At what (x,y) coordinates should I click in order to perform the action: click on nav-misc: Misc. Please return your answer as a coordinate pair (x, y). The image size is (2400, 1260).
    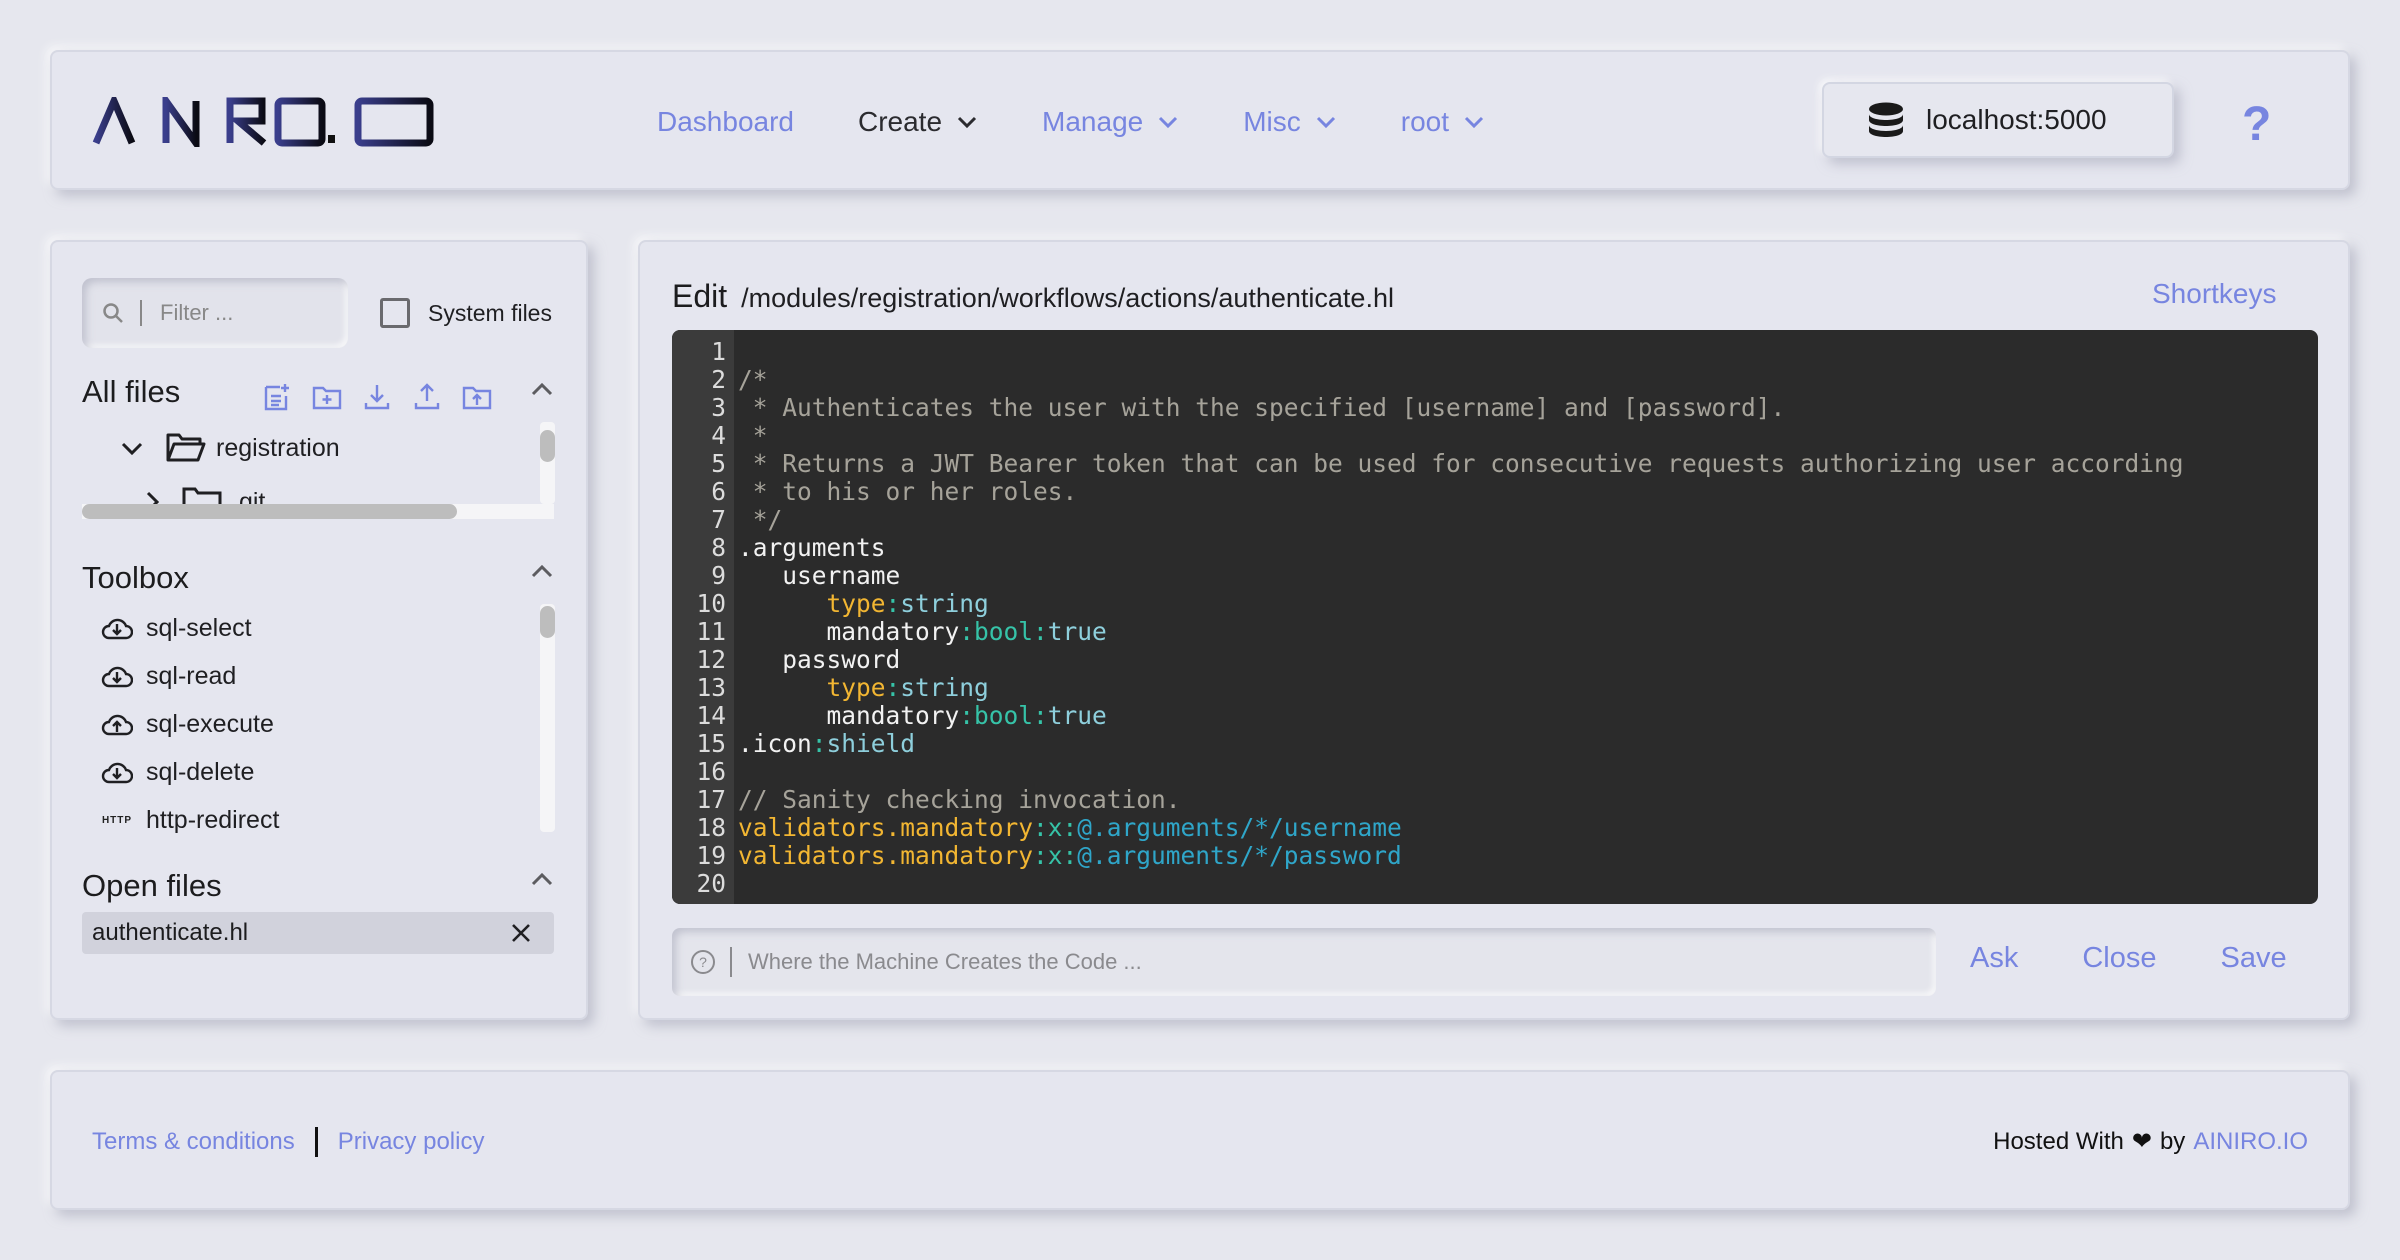
    Looking at the image, I should click on (1290, 122).